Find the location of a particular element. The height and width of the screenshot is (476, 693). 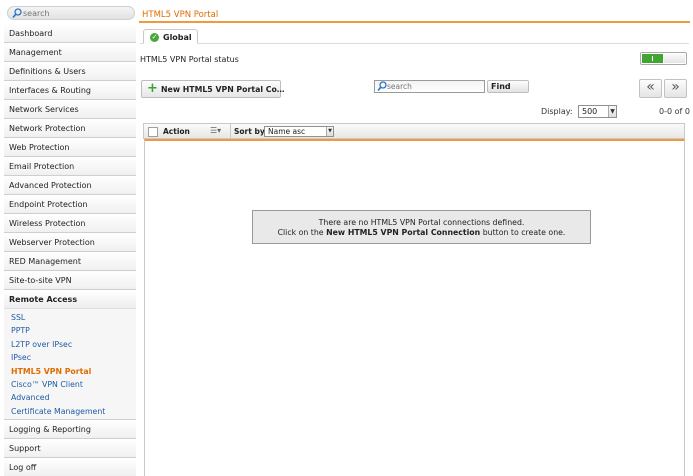

sidebar-item-logging-reporting: Logging & Reporting is located at coordinates (70, 430).